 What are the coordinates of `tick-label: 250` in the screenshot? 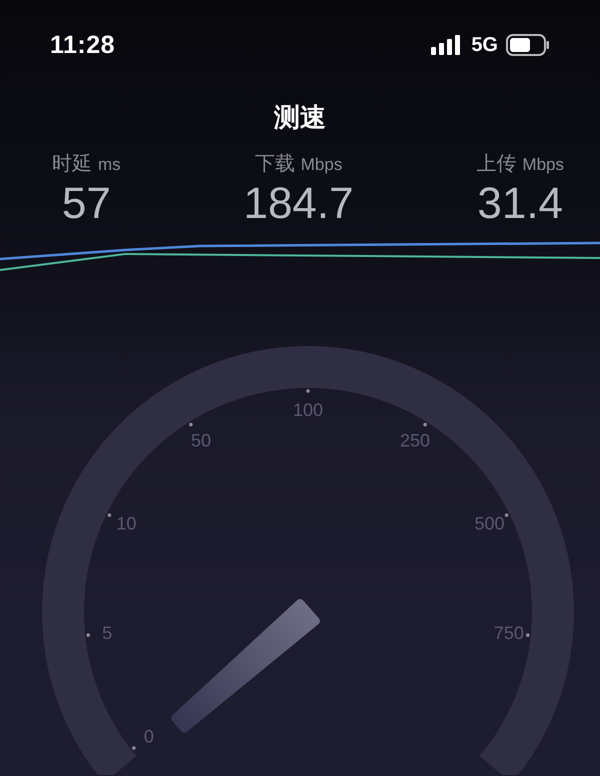 It's located at (415, 440).